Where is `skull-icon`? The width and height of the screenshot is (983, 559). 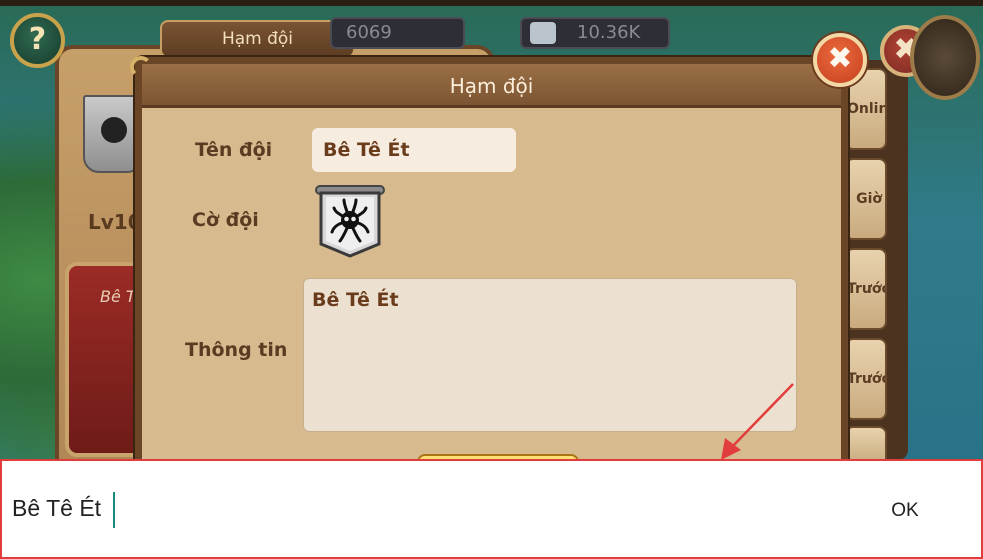 skull-icon is located at coordinates (114, 130).